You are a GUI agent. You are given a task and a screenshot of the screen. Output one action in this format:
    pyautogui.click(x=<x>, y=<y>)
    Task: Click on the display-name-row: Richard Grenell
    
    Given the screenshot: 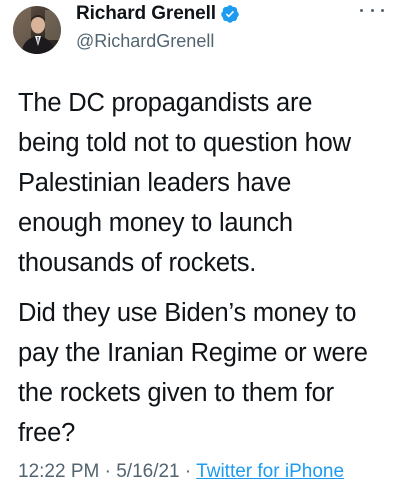 What is the action you would take?
    pyautogui.click(x=158, y=14)
    